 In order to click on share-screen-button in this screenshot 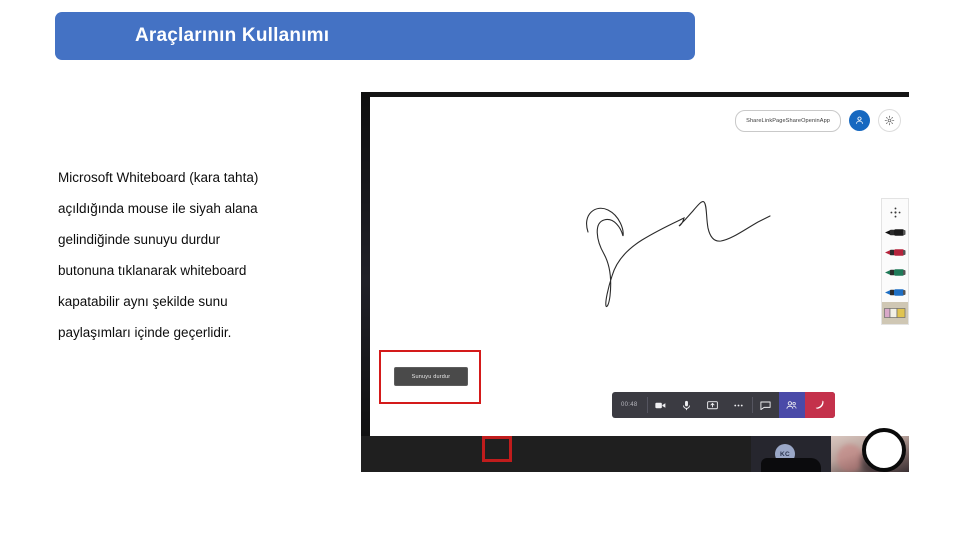, I will do `click(713, 405)`.